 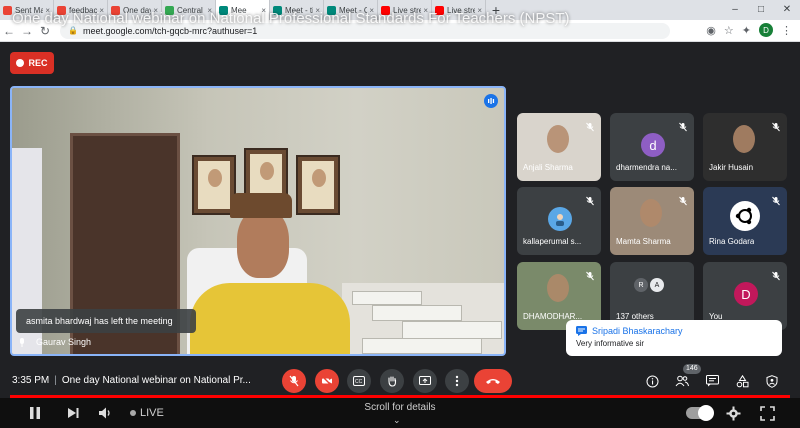 I want to click on next-icon, so click(x=73, y=413).